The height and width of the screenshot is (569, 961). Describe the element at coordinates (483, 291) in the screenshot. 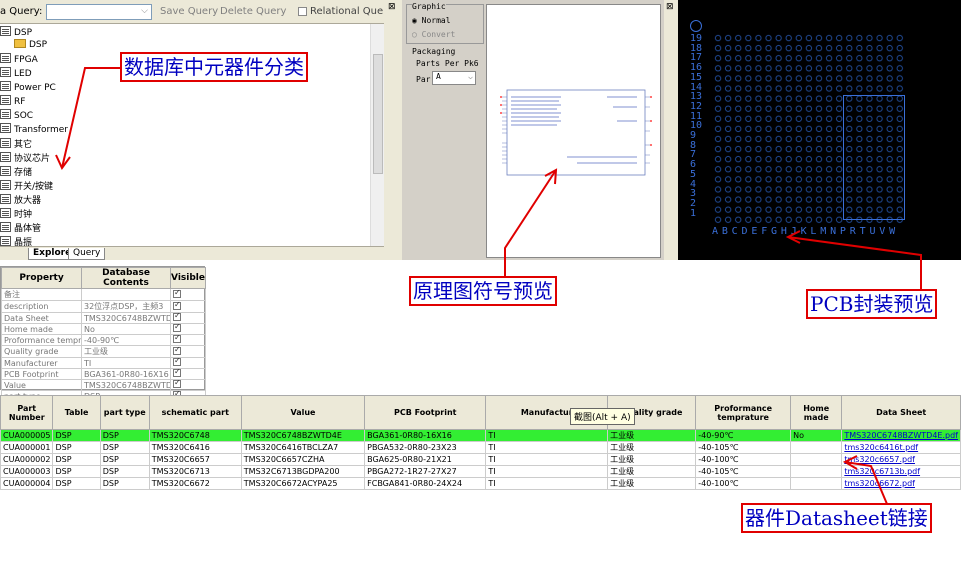

I see `annotation-schematic: 原理图符号预览` at that location.